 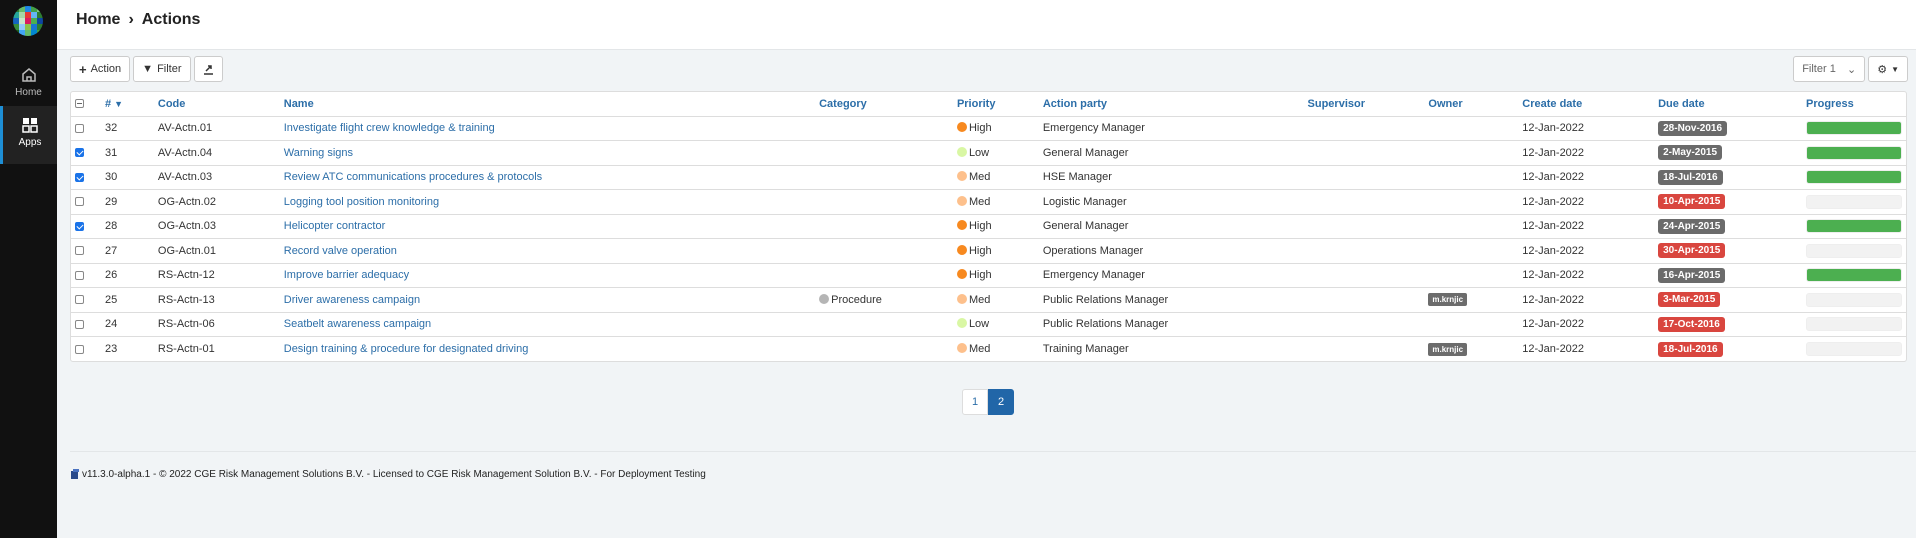 What do you see at coordinates (352, 300) in the screenshot?
I see `action-name-link: Driver awareness campaign` at bounding box center [352, 300].